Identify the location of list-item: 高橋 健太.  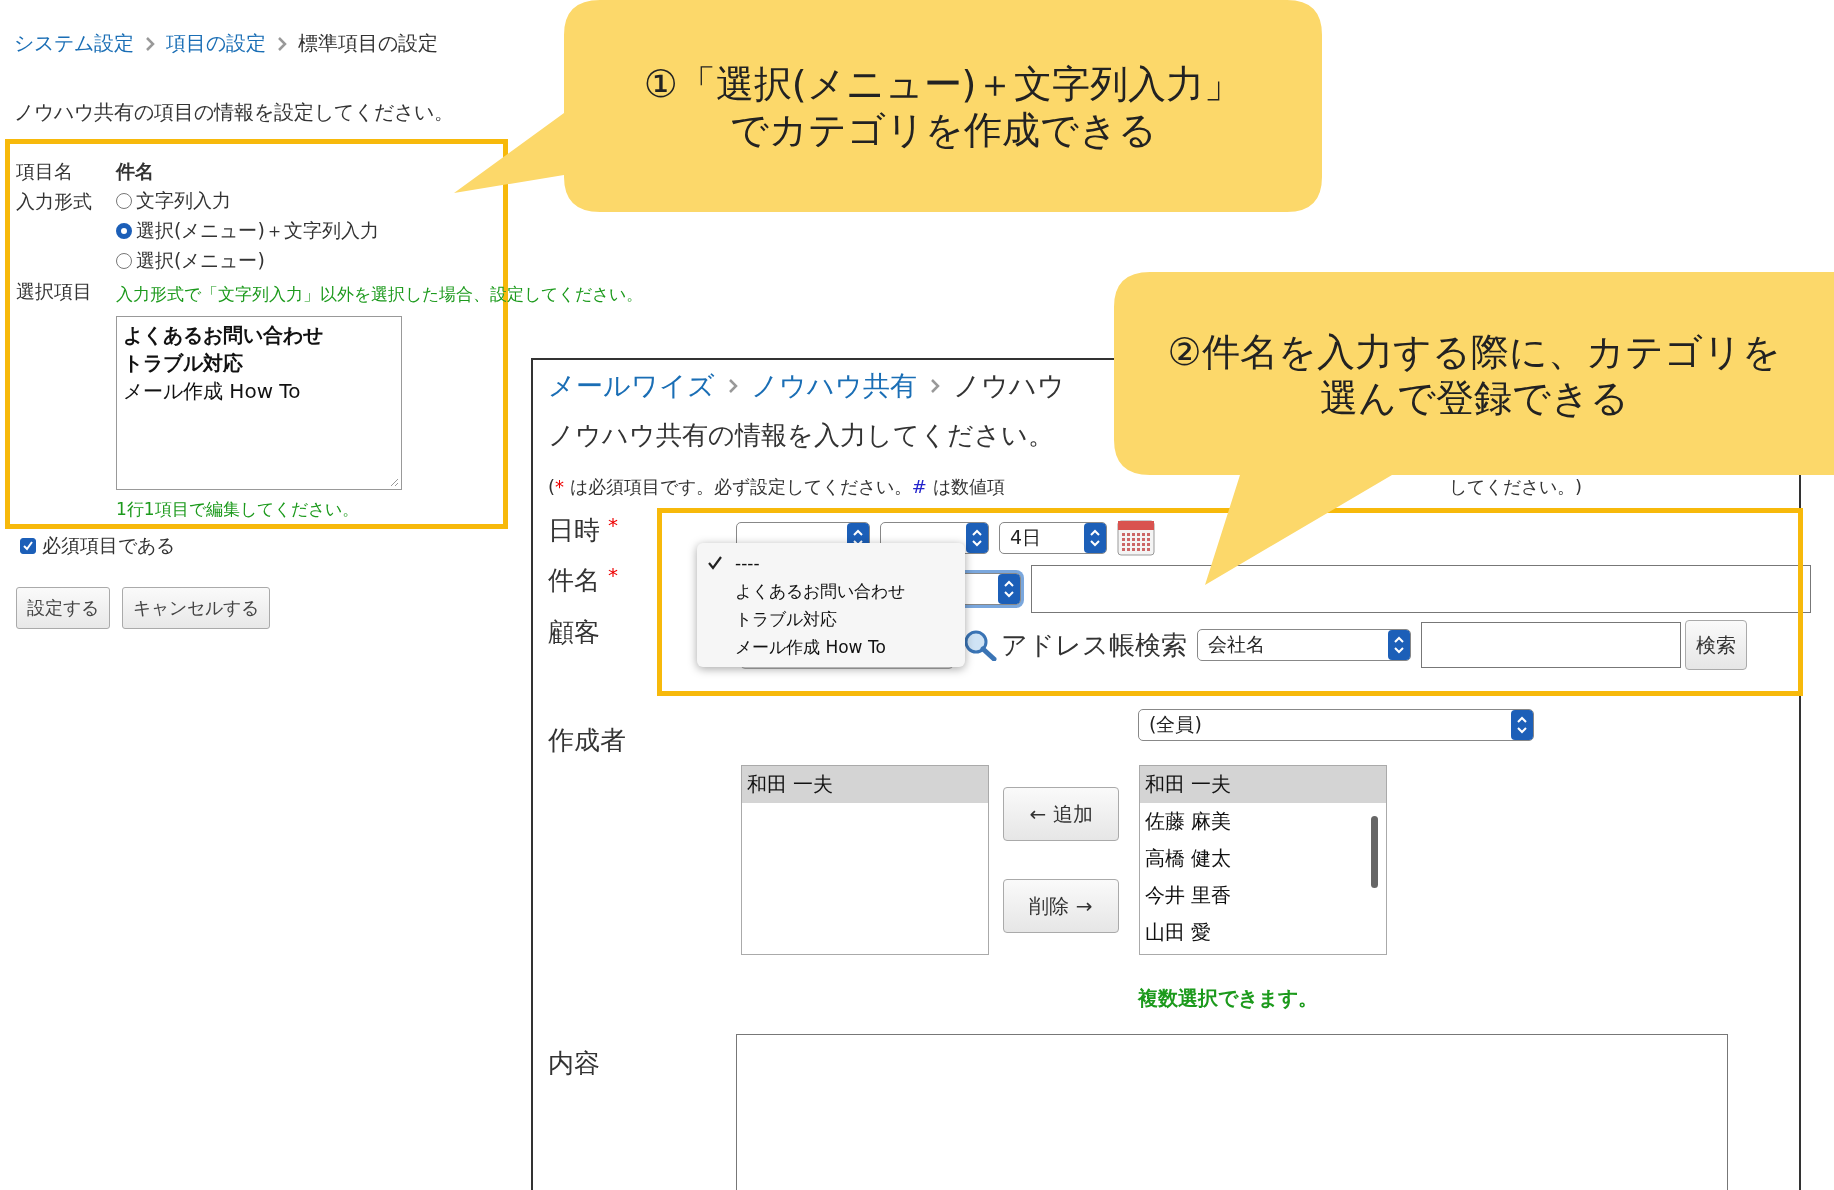
(1263, 858).